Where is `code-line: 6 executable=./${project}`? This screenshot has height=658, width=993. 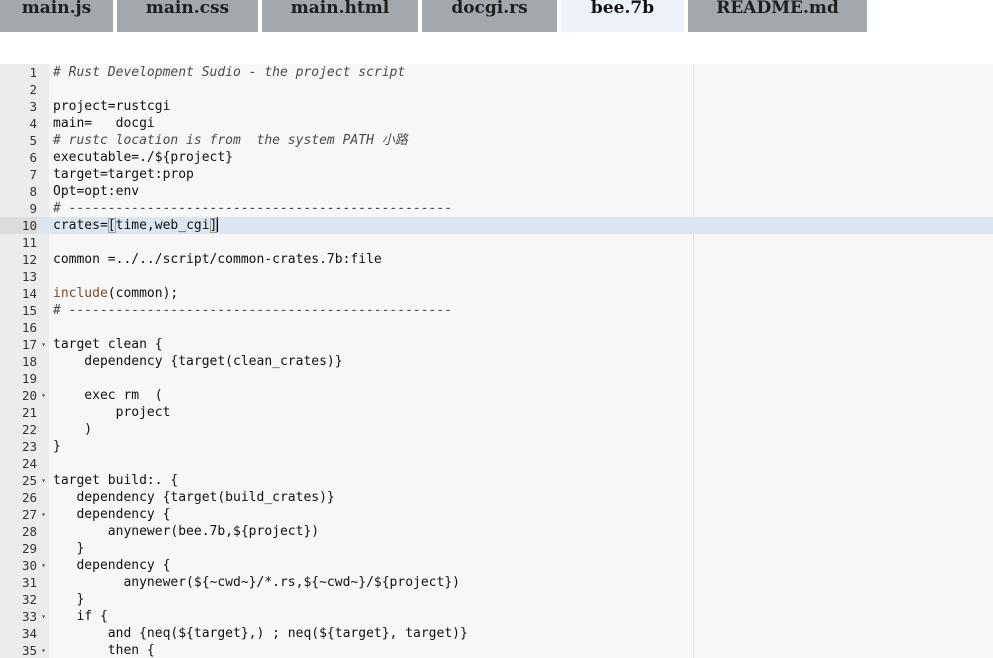
code-line: 6 executable=./${project} is located at coordinates (496, 157).